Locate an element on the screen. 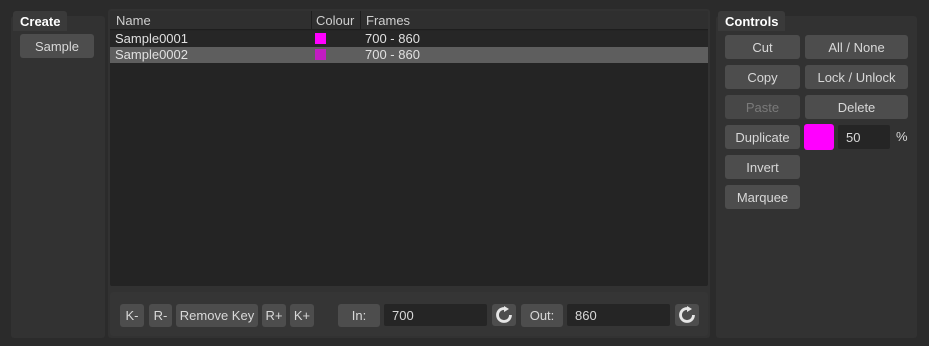 The height and width of the screenshot is (346, 929). r-plus-button: R+ is located at coordinates (274, 315).